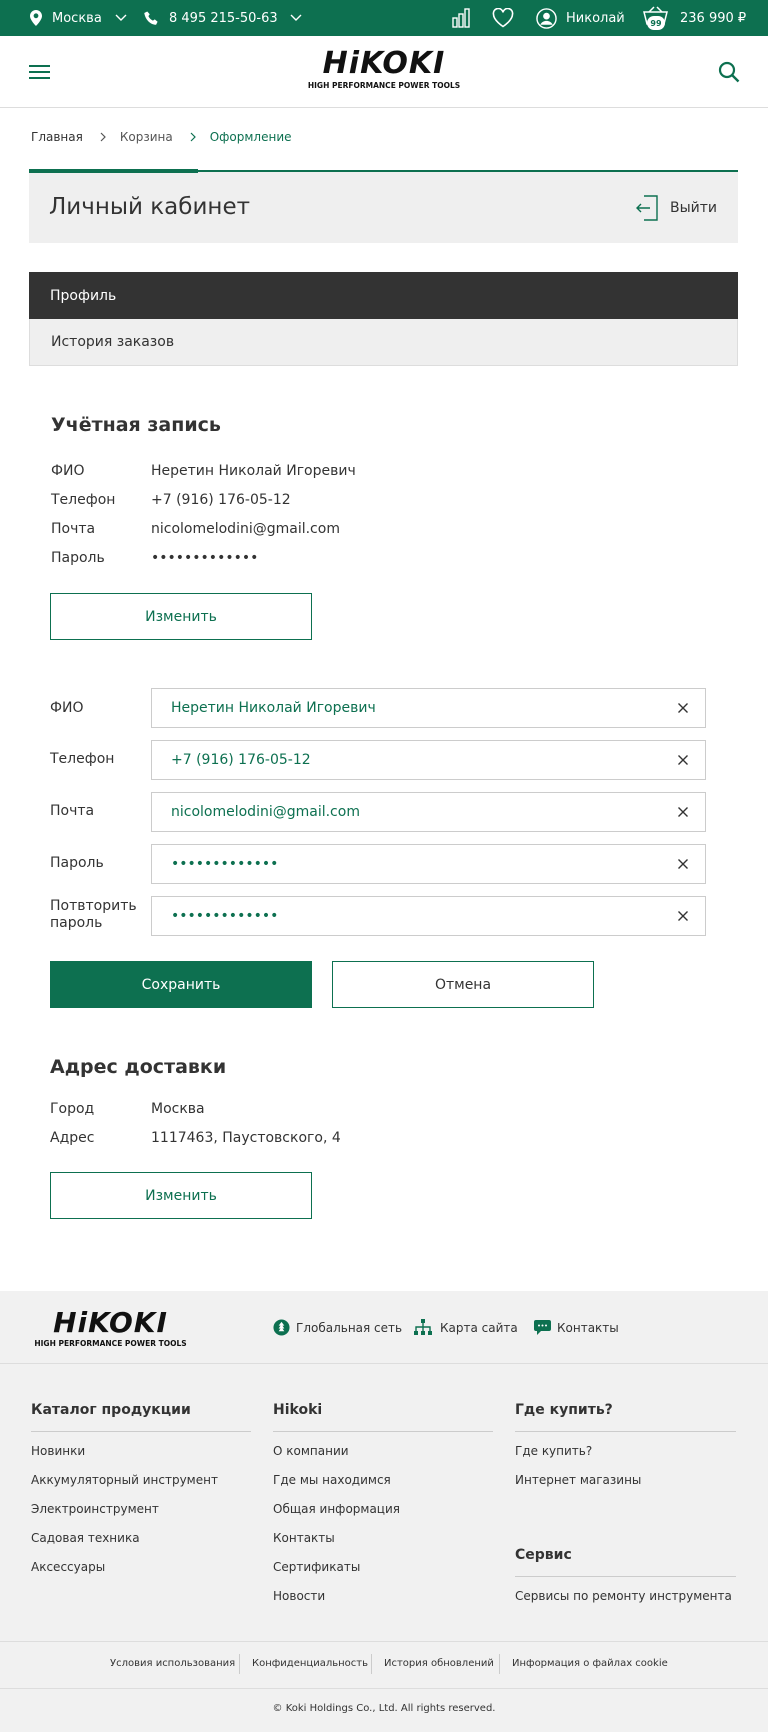 The width and height of the screenshot is (768, 1732). What do you see at coordinates (466, 1327) in the screenshot?
I see `footer-sitemap-link: Карта сайта` at bounding box center [466, 1327].